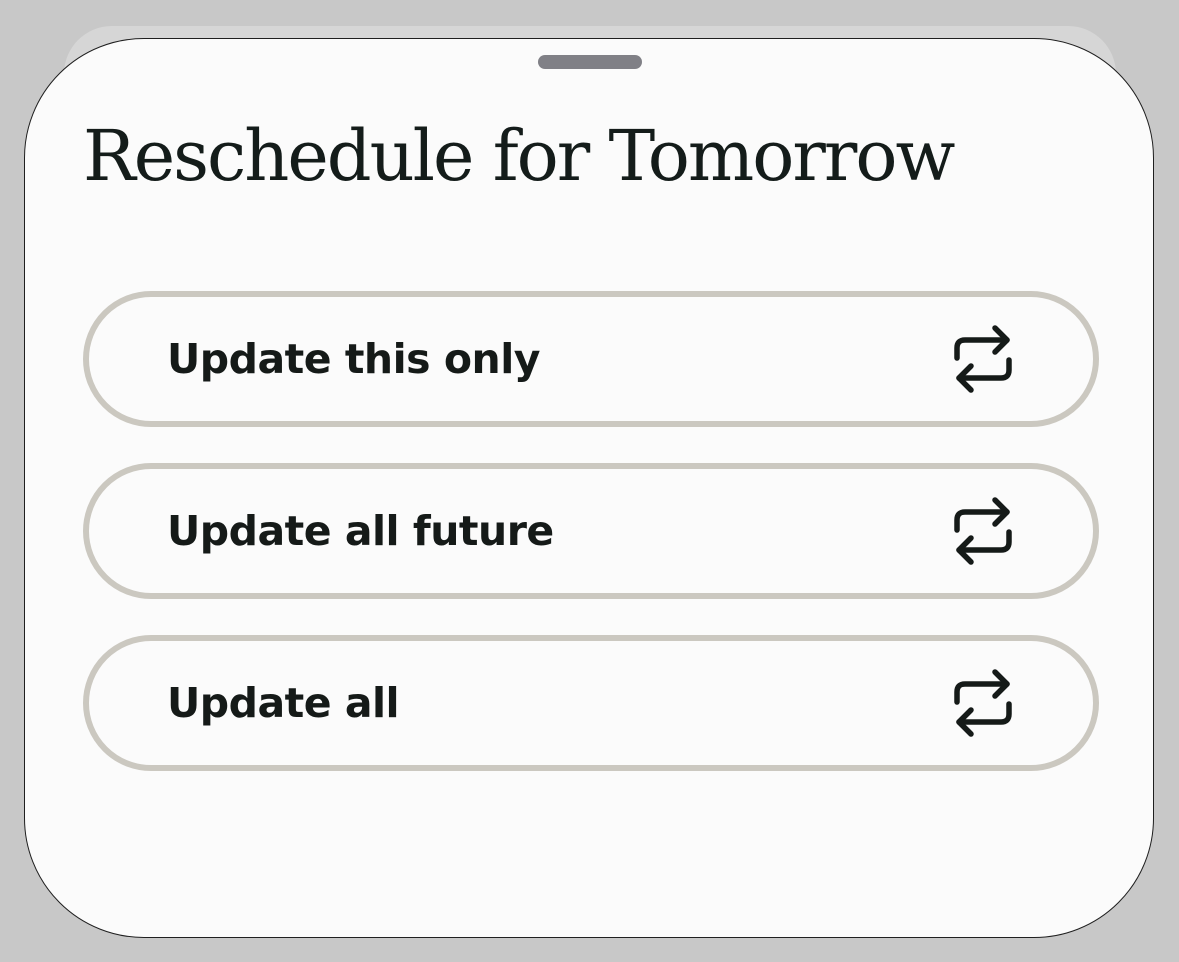  I want to click on sheet-title: Reschedule for Tomorrow, so click(519, 156).